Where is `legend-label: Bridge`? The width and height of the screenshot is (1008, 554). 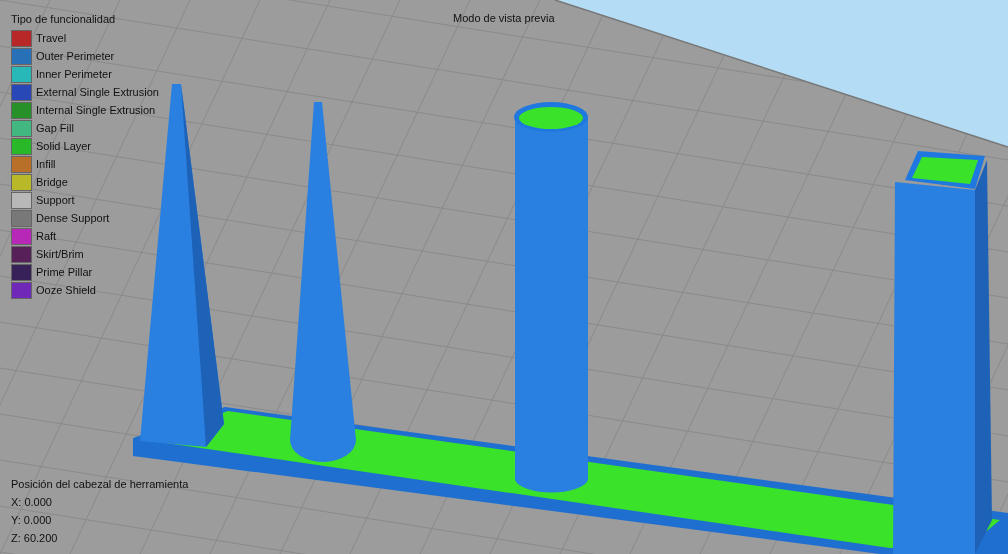
legend-label: Bridge is located at coordinates (52, 182).